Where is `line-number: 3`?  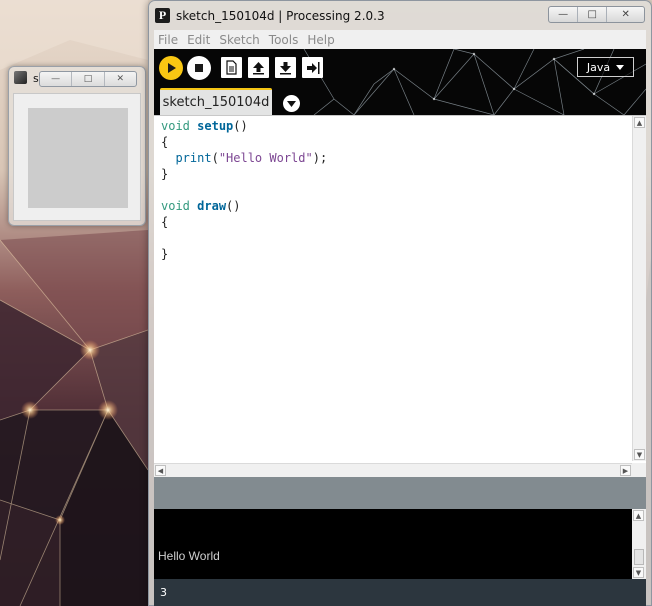 line-number: 3 is located at coordinates (163, 592).